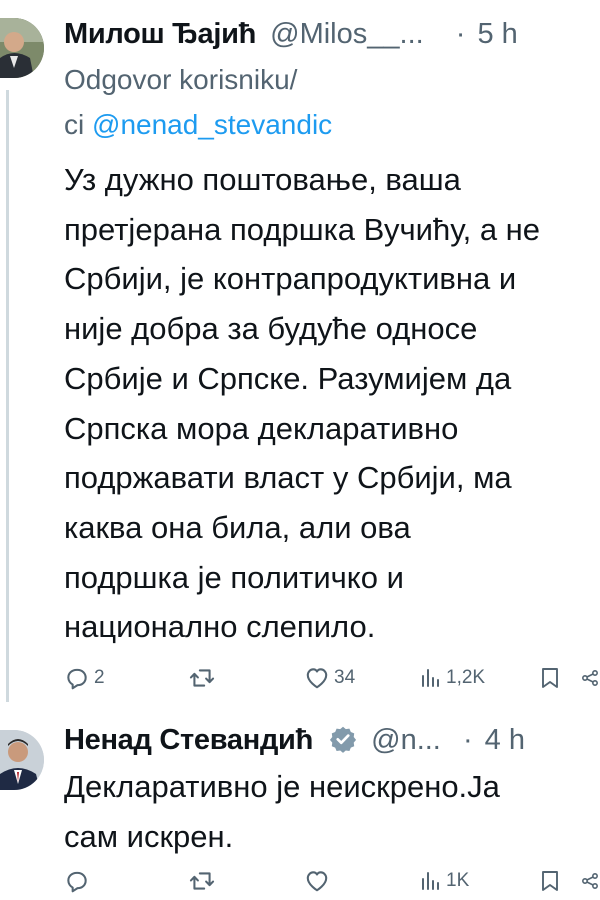 The width and height of the screenshot is (600, 900). Describe the element at coordinates (262, 179) in the screenshot. I see `text-line: Уз дужно поштовање, ваша` at that location.